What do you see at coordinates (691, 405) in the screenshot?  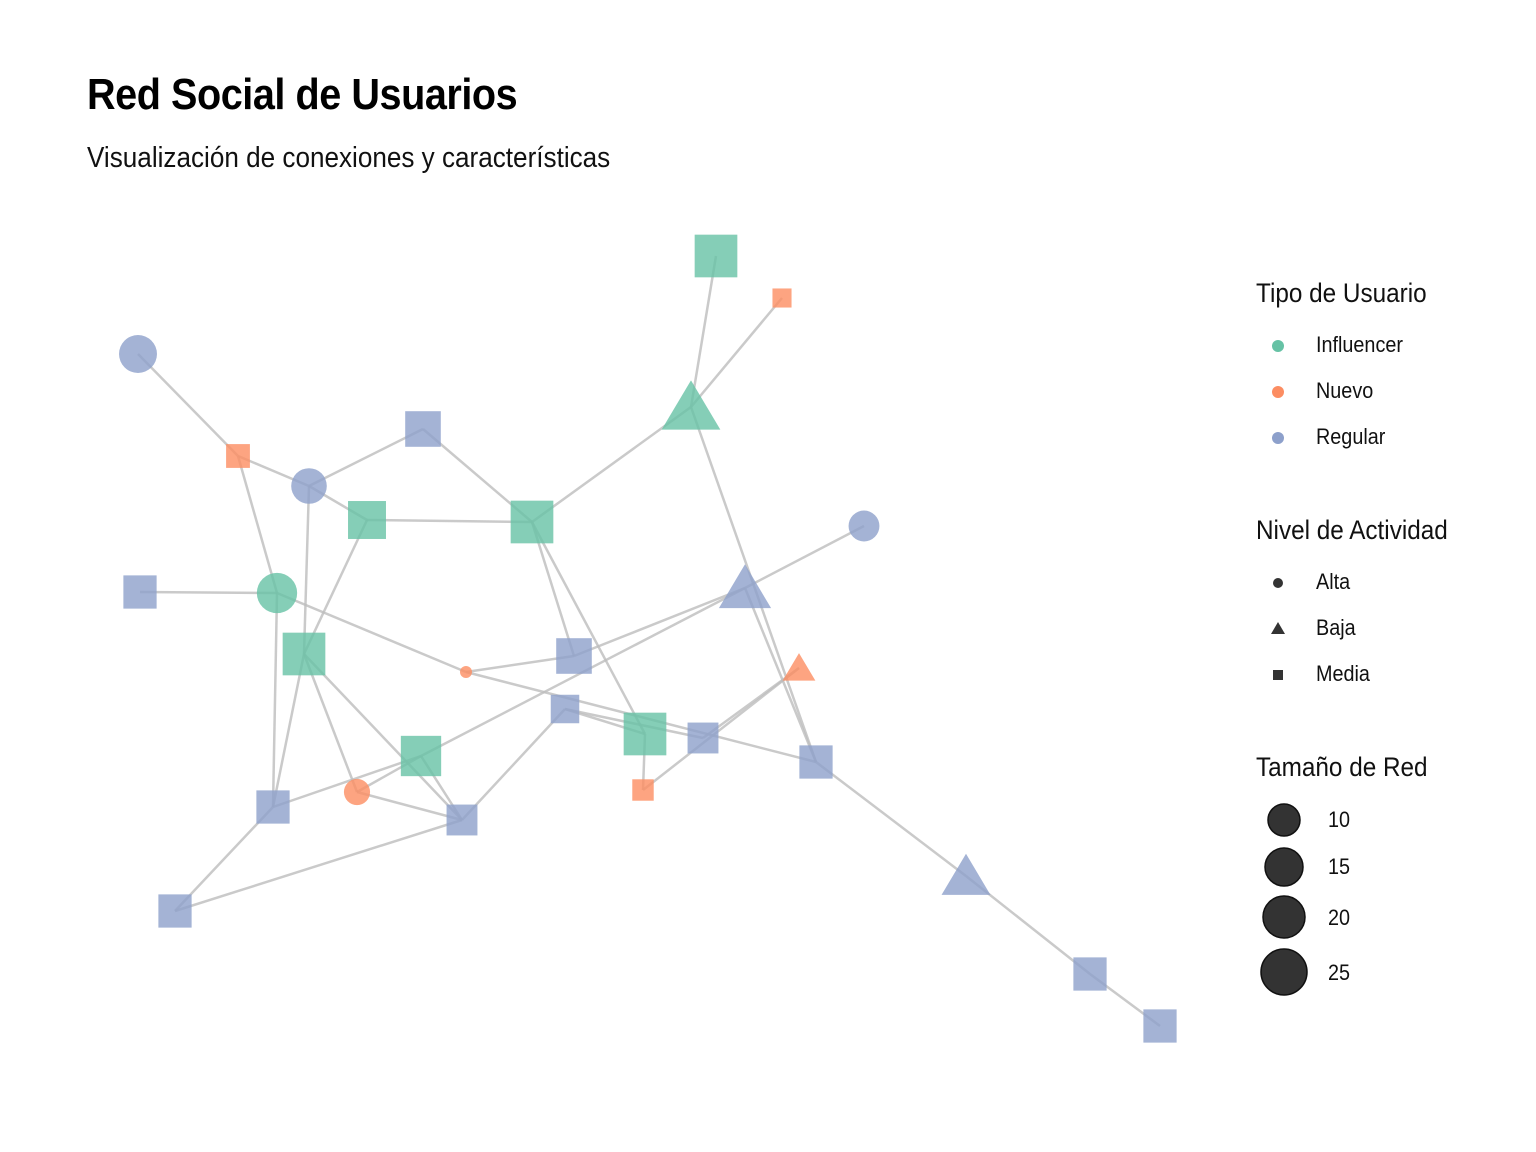 I see `node-n9-influencer-triangle` at bounding box center [691, 405].